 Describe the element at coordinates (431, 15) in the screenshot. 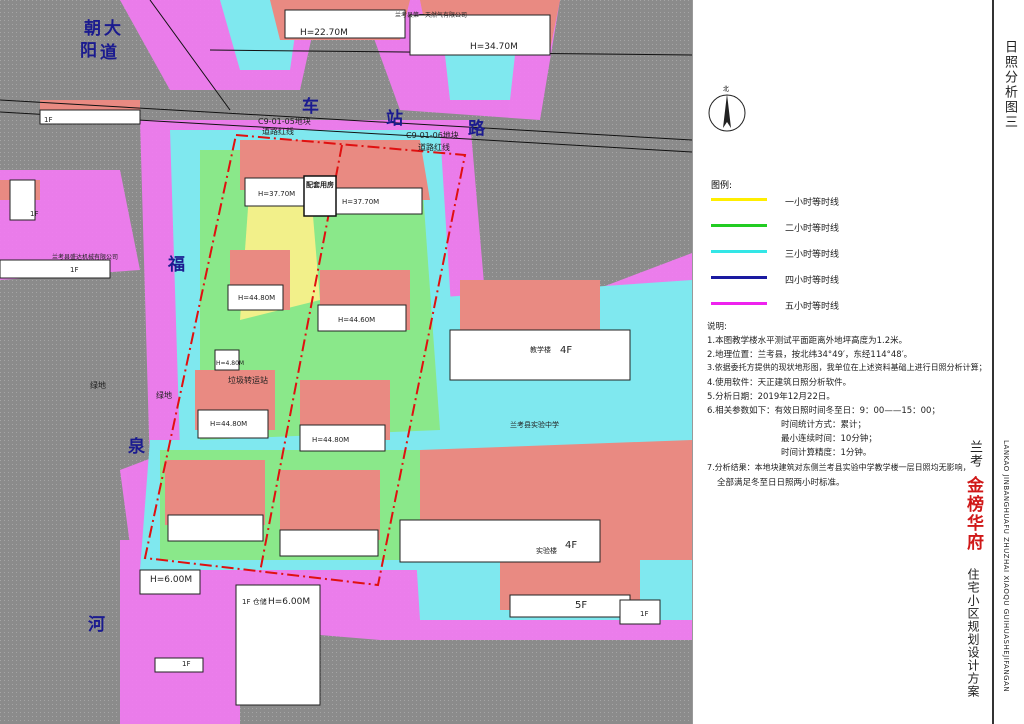

I see `top-company-label: 兰考县第一天然气有限公司` at that location.